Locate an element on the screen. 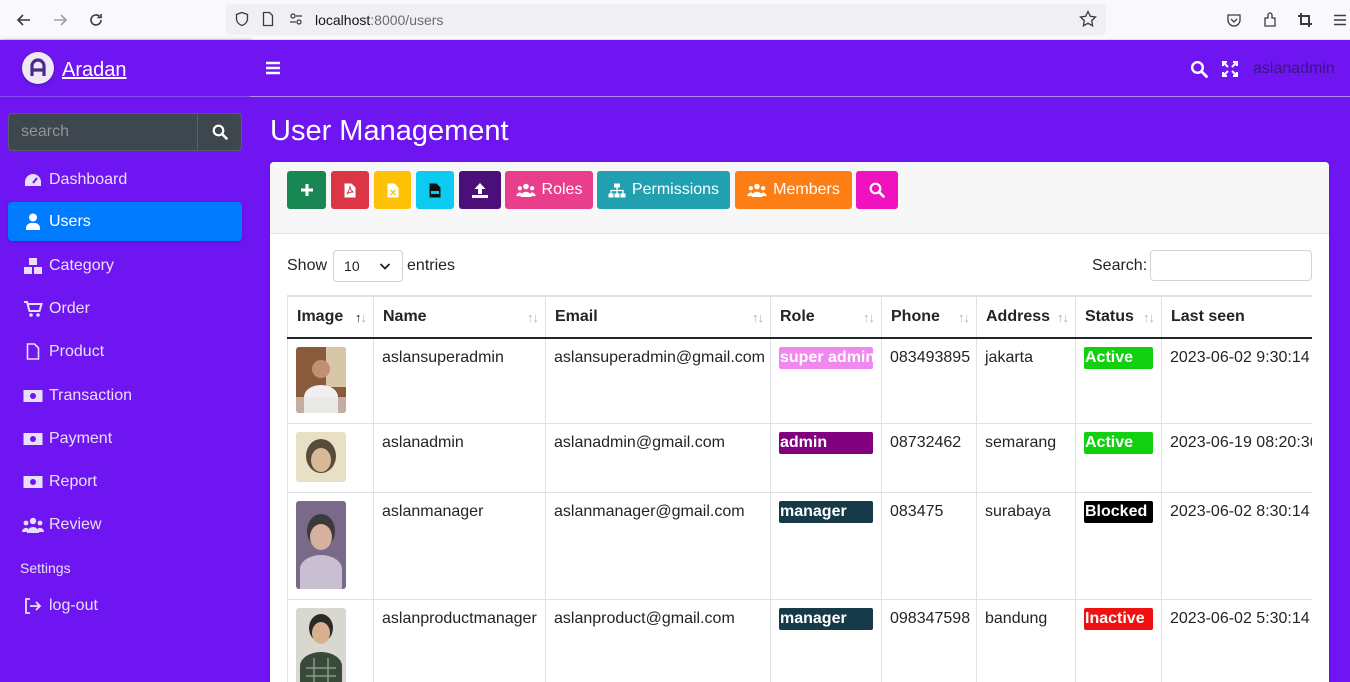  brand-logo-icon is located at coordinates (38, 68).